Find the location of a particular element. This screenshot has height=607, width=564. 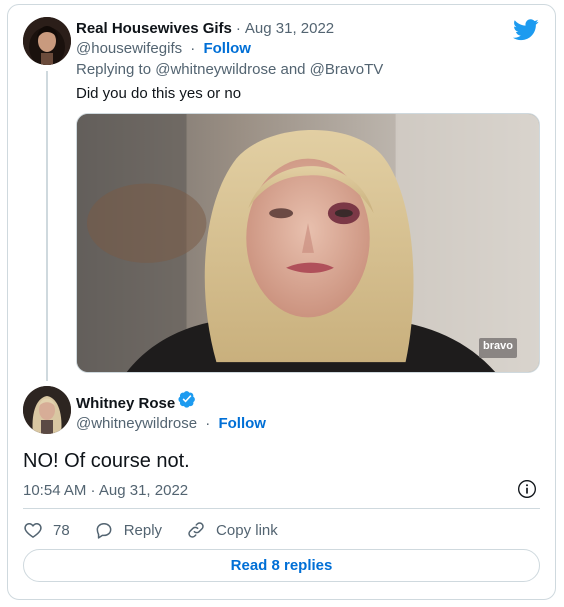

parent-tweet-text: Did you do this yes or no is located at coordinates (159, 93).